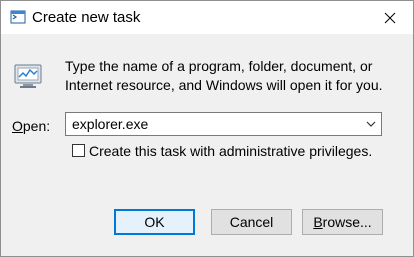 The width and height of the screenshot is (414, 257). I want to click on run-window-icon, so click(18, 17).